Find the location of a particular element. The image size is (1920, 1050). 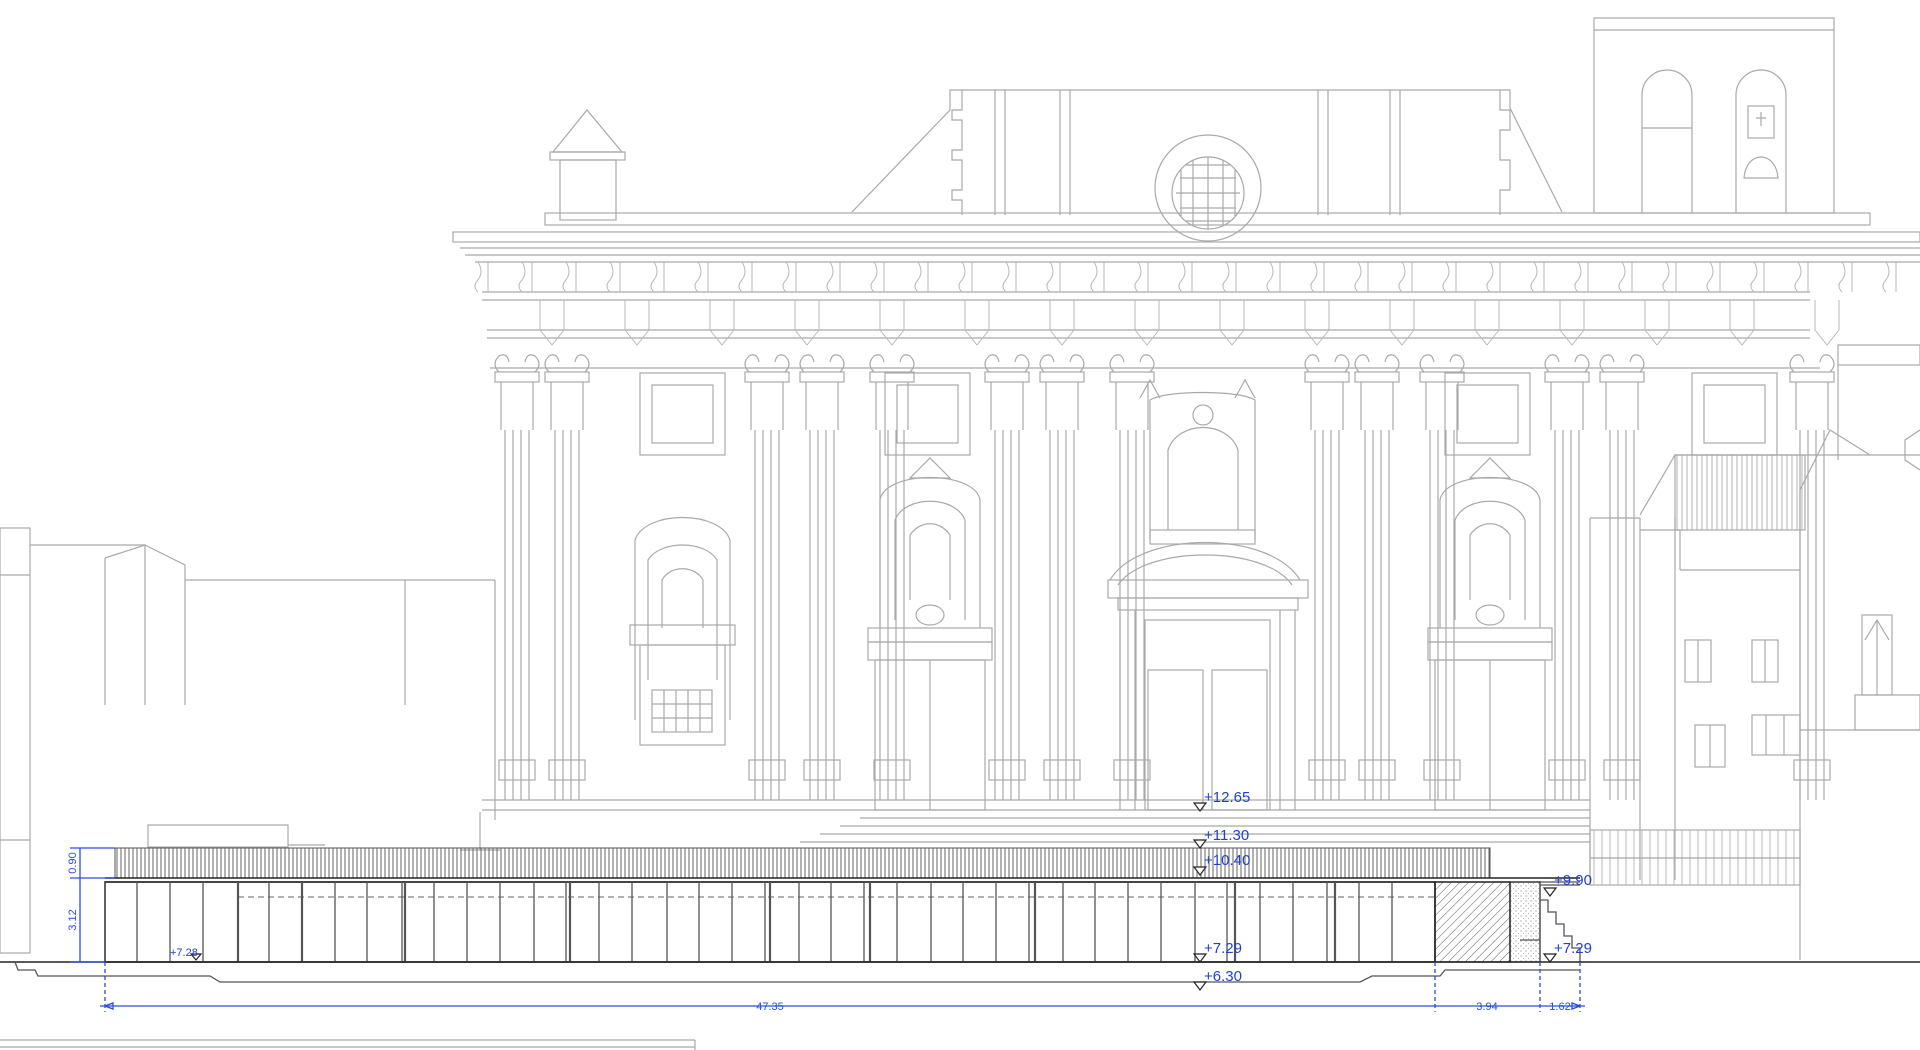

elevation-marker-11-30: +11.30 is located at coordinates (1220, 838).